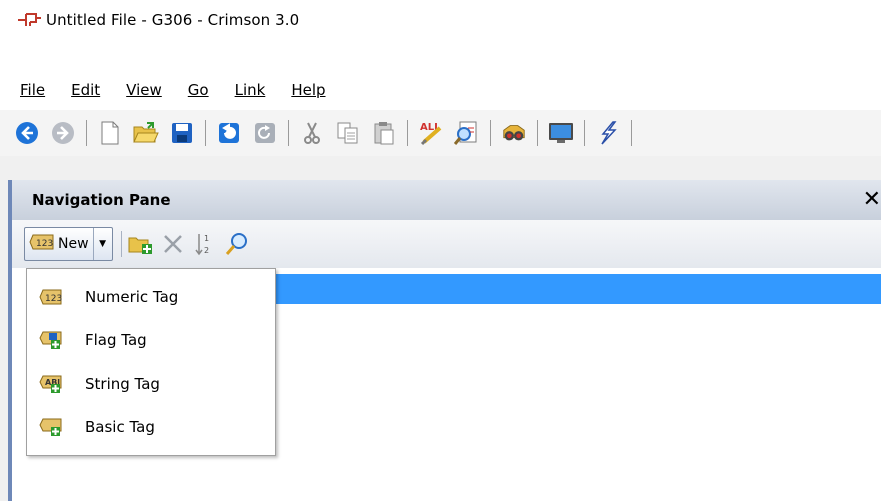 This screenshot has height=501, width=881. I want to click on menu-item-string-tag: ABl String Tag, so click(151, 384).